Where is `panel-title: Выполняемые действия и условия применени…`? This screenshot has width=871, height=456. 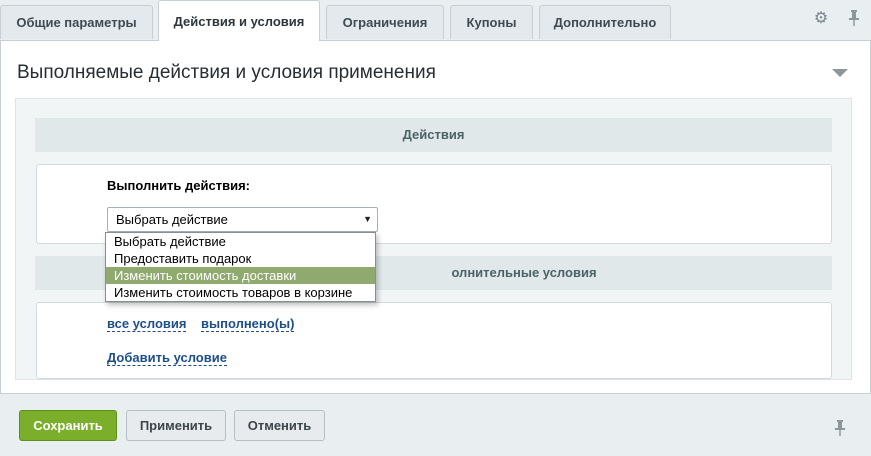
panel-title: Выполняемые действия и условия применени… is located at coordinates (226, 72).